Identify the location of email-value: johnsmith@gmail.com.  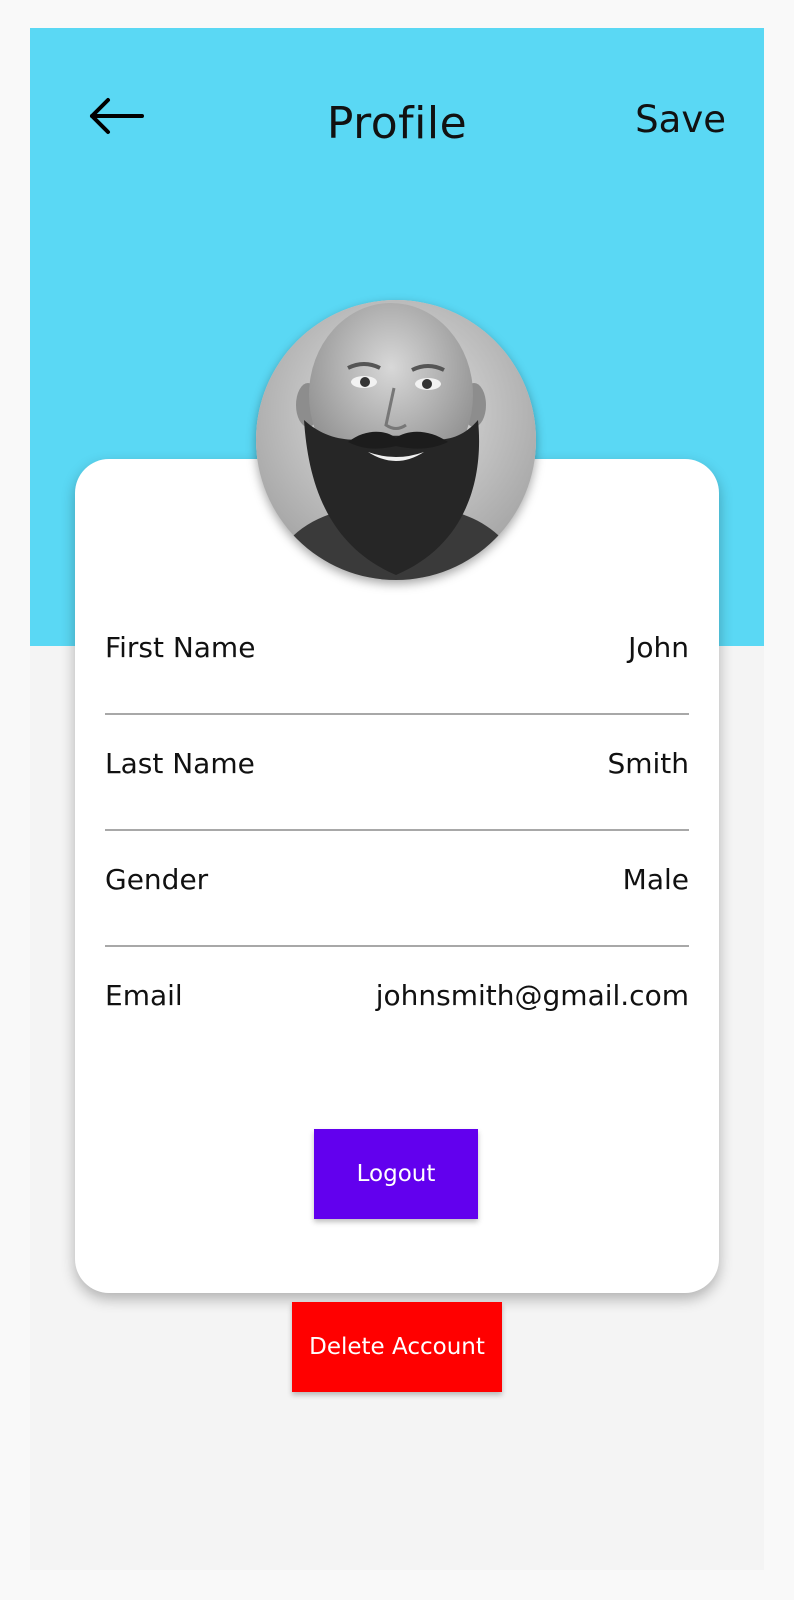
(532, 995).